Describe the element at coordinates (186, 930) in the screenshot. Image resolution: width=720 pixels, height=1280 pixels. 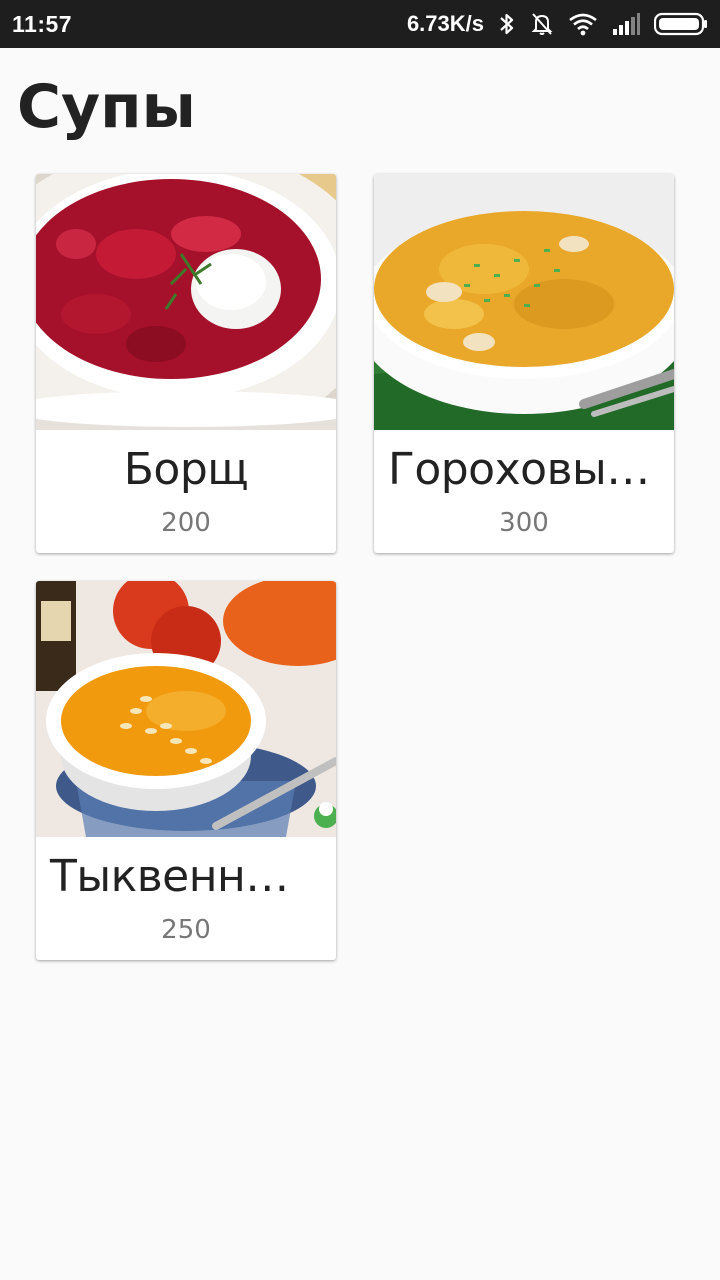
I see `soup-price: 250` at that location.